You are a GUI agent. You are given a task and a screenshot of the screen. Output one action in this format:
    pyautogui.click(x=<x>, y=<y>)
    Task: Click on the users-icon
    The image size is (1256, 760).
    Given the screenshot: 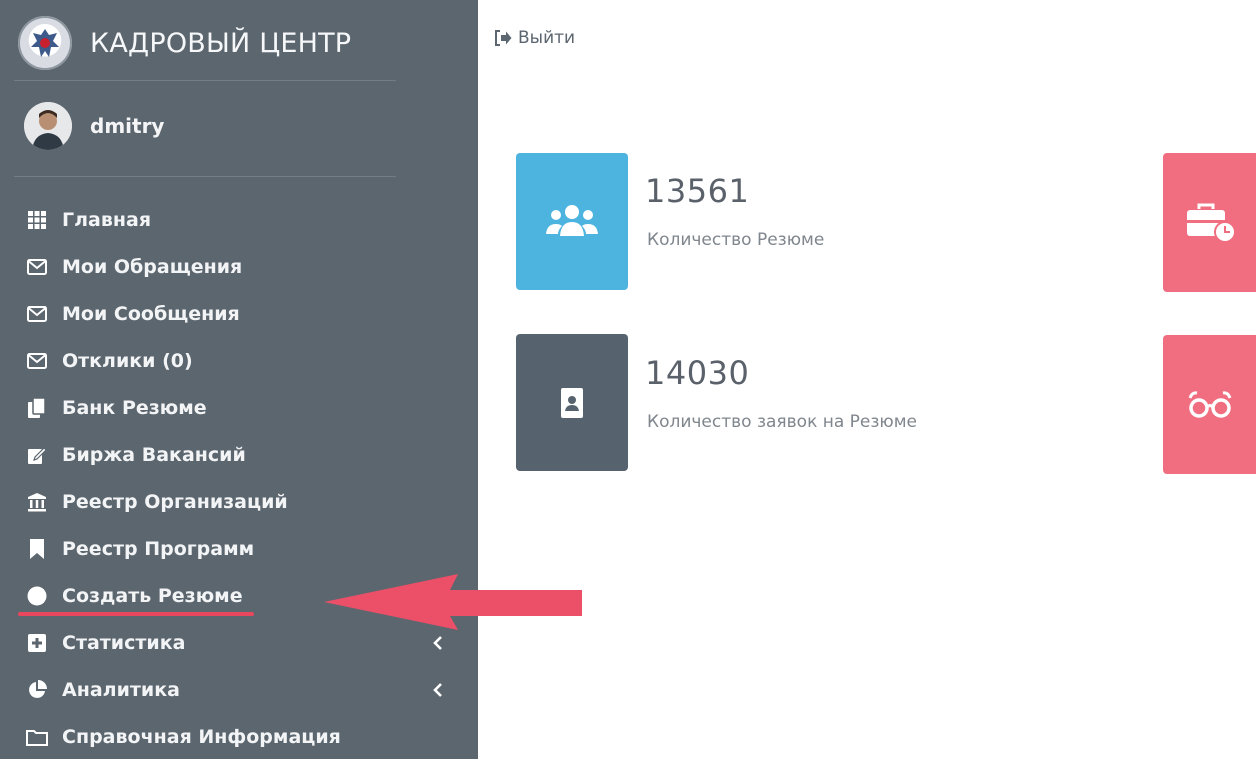 What is the action you would take?
    pyautogui.click(x=572, y=220)
    